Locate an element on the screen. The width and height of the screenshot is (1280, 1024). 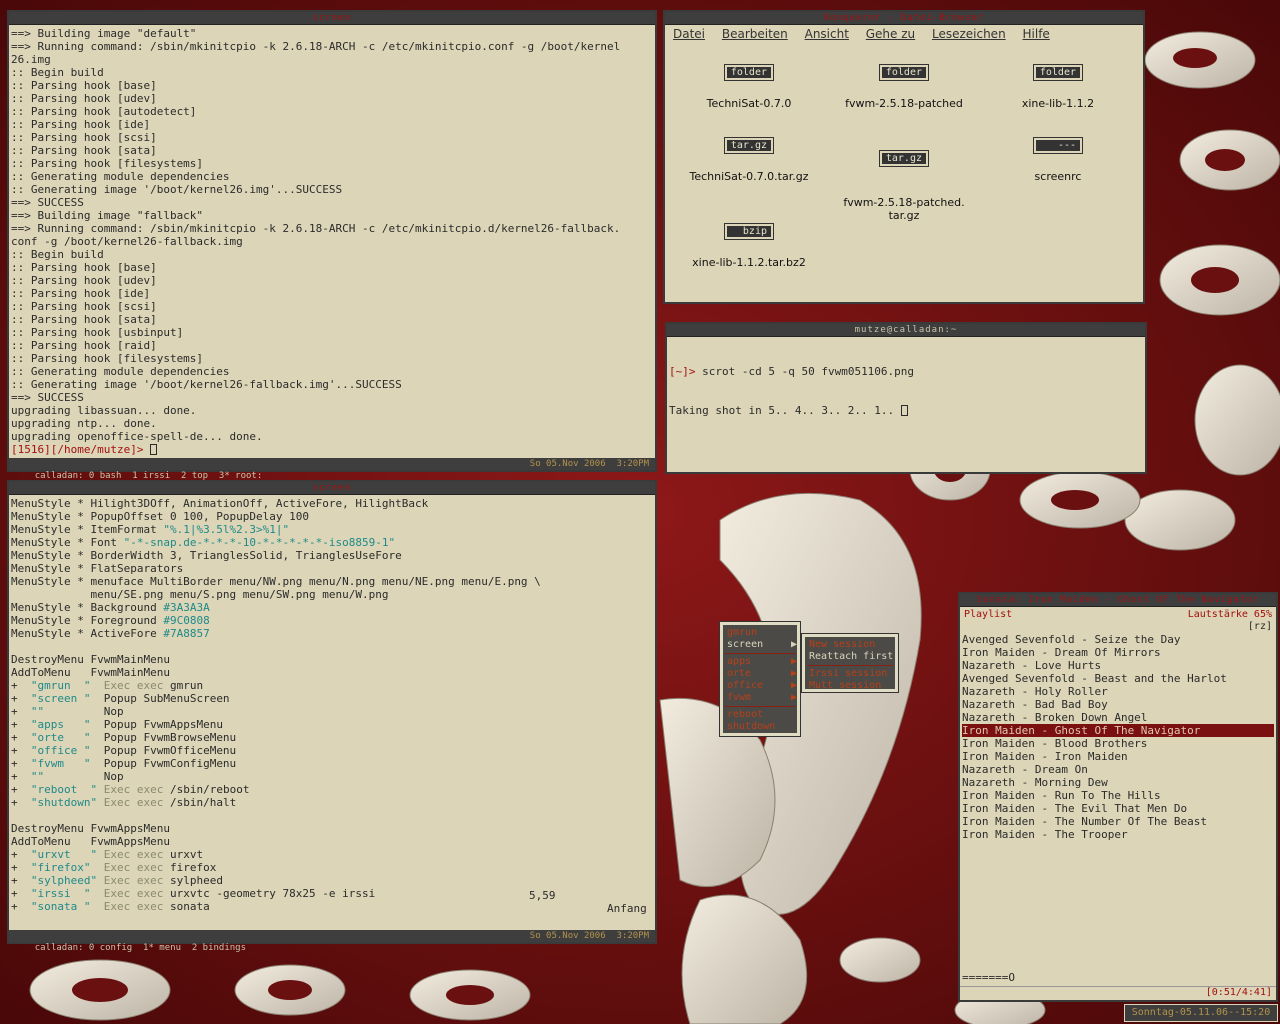
terminal-line: :: Generating module dependencies is located at coordinates (120, 176).